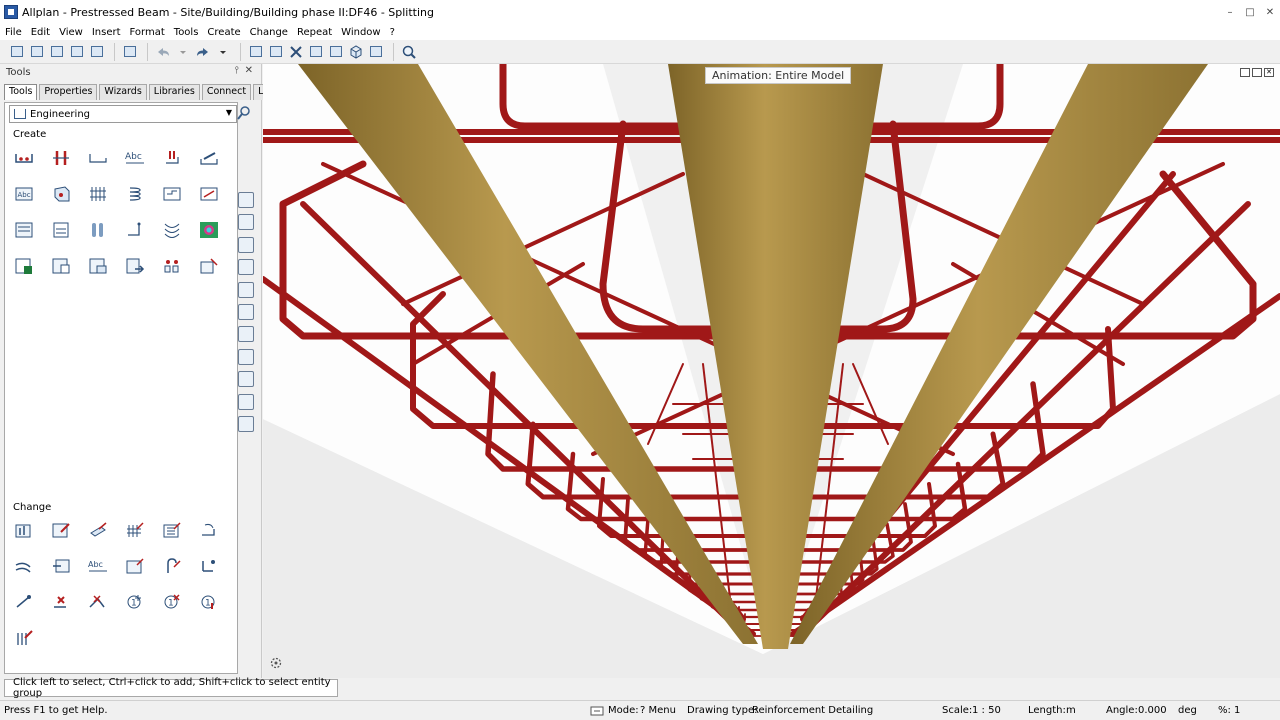 The width and height of the screenshot is (1280, 720). What do you see at coordinates (135, 266) in the screenshot?
I see `export-arrow-icon` at bounding box center [135, 266].